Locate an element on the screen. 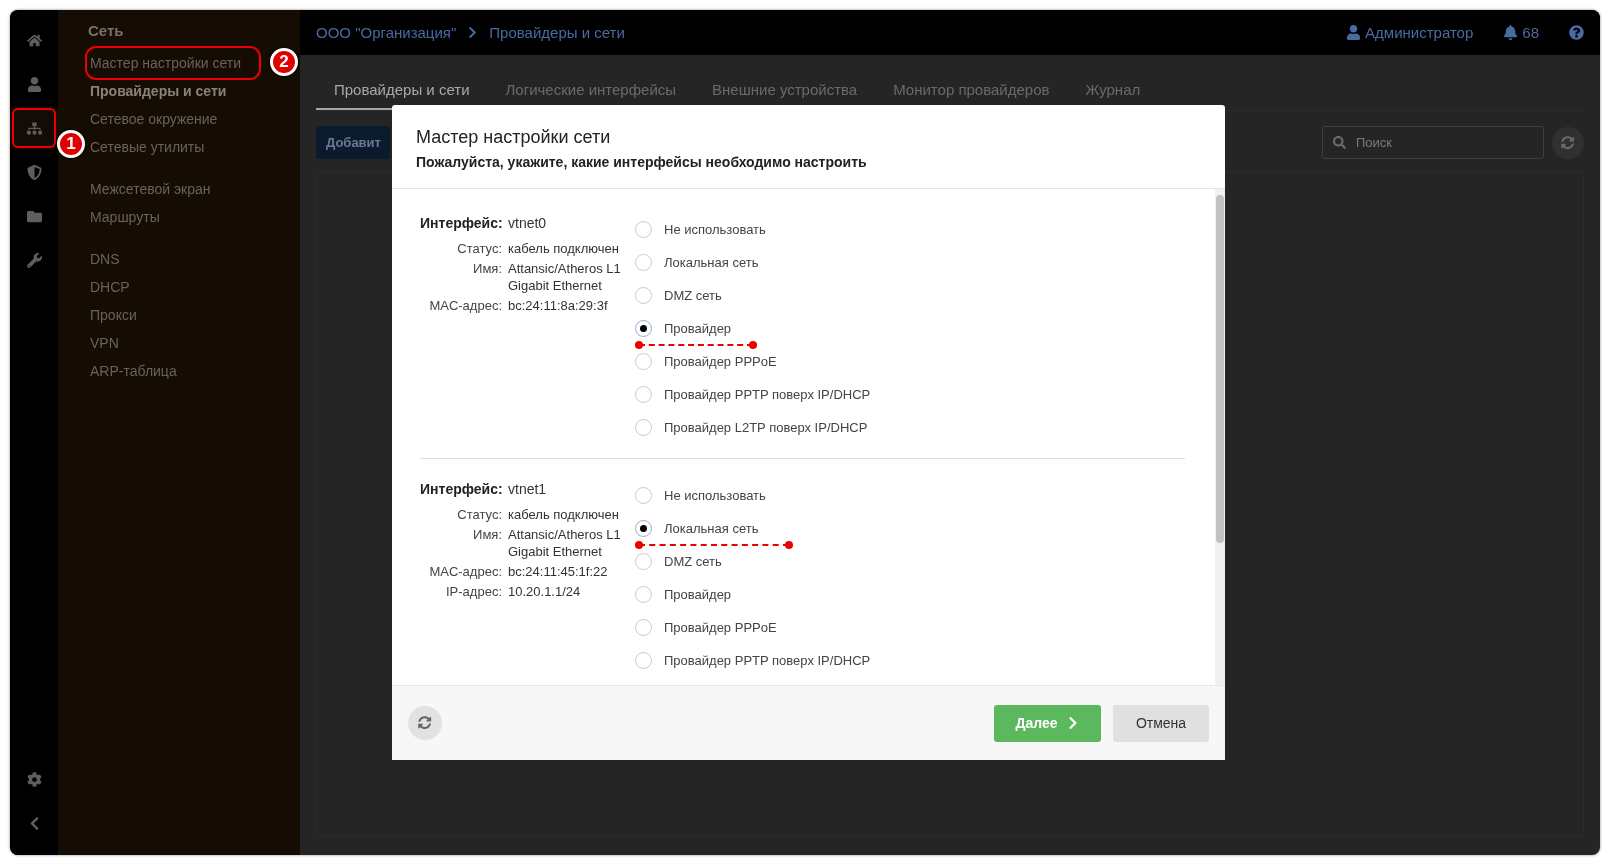 The width and height of the screenshot is (1617, 865). help-icon is located at coordinates (1576, 32).